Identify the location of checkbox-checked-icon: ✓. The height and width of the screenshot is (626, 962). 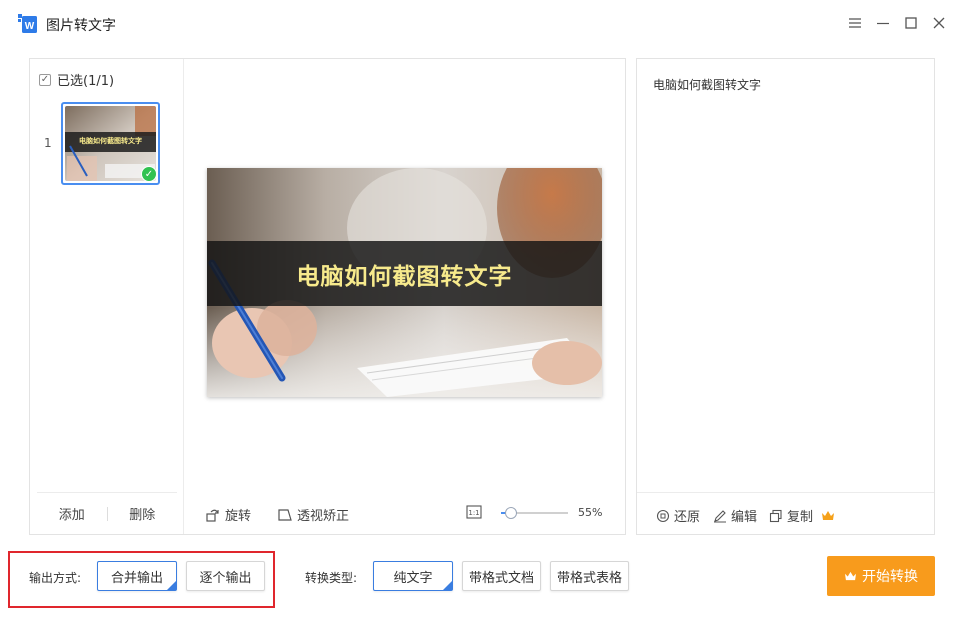
(45, 79).